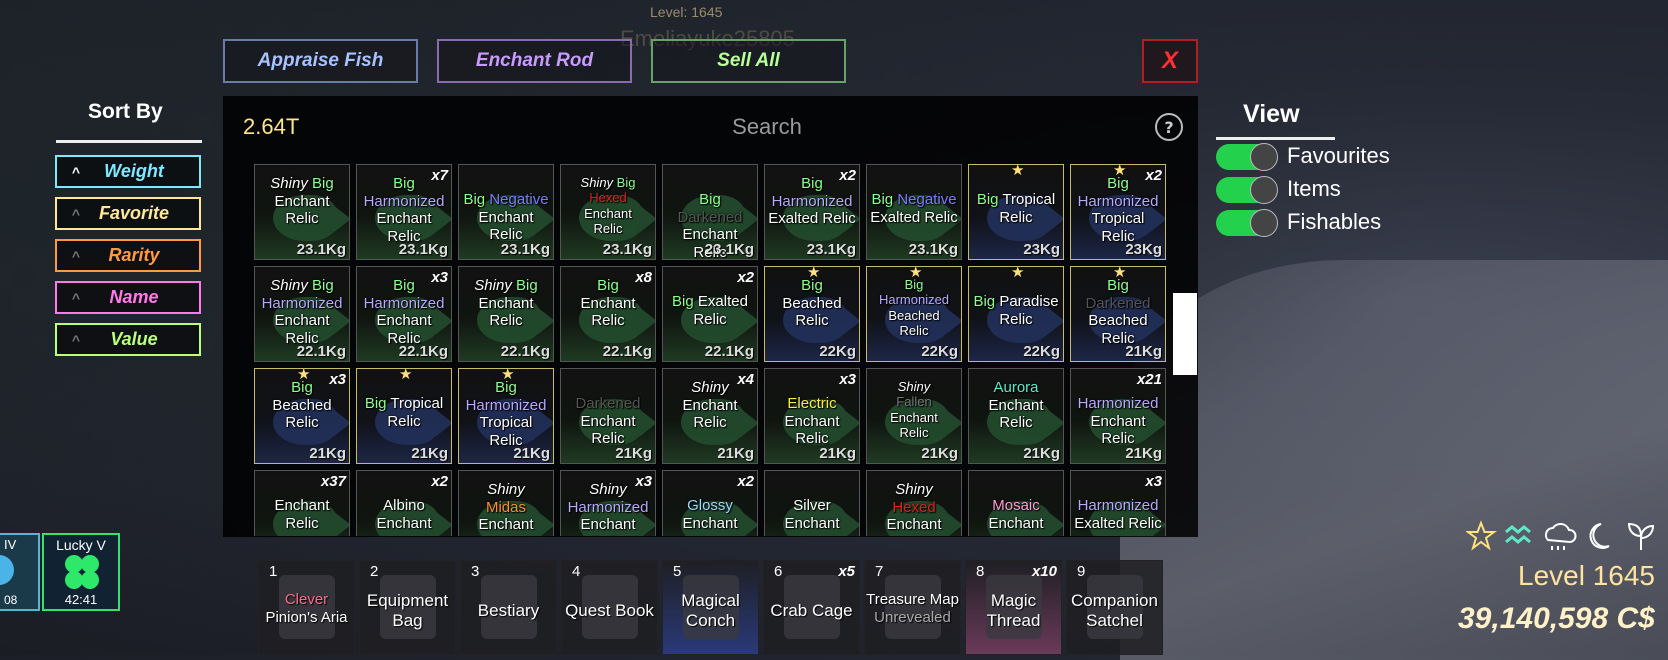  Describe the element at coordinates (1247, 190) in the screenshot. I see `toggle-items` at that location.